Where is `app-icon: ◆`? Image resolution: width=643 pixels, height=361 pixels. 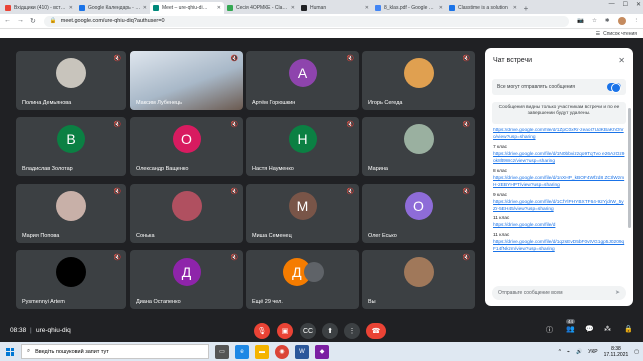
app-icon: ◆ is located at coordinates (322, 351).